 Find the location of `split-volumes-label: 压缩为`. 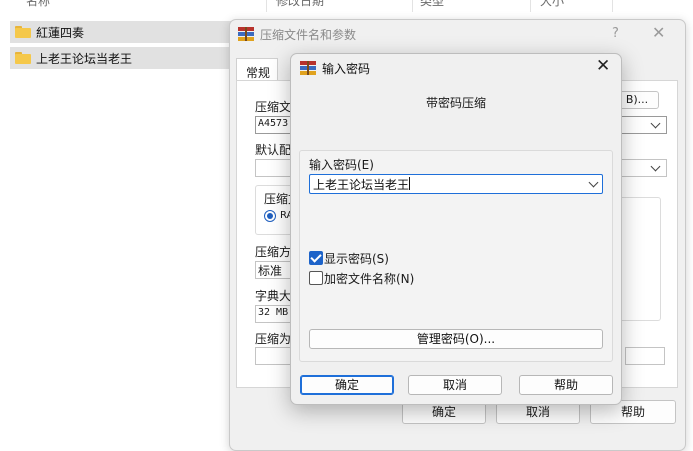

split-volumes-label: 压缩为 is located at coordinates (273, 339).